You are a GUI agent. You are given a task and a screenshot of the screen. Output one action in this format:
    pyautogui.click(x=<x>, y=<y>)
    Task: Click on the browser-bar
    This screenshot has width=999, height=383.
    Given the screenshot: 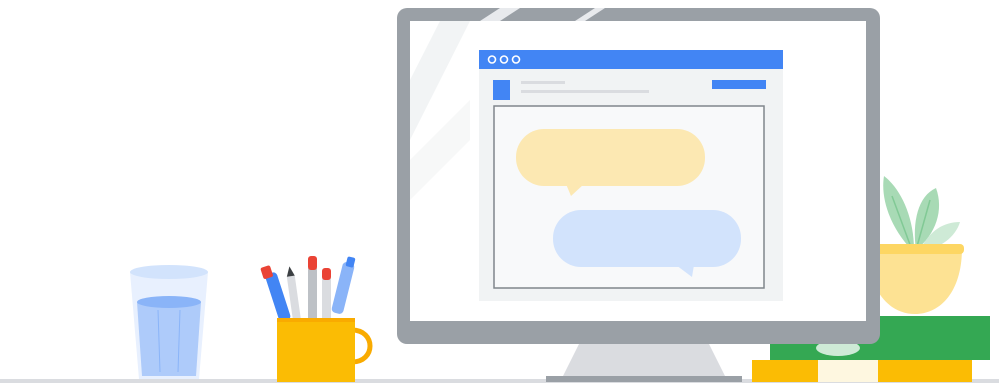 What is the action you would take?
    pyautogui.click(x=631, y=59)
    